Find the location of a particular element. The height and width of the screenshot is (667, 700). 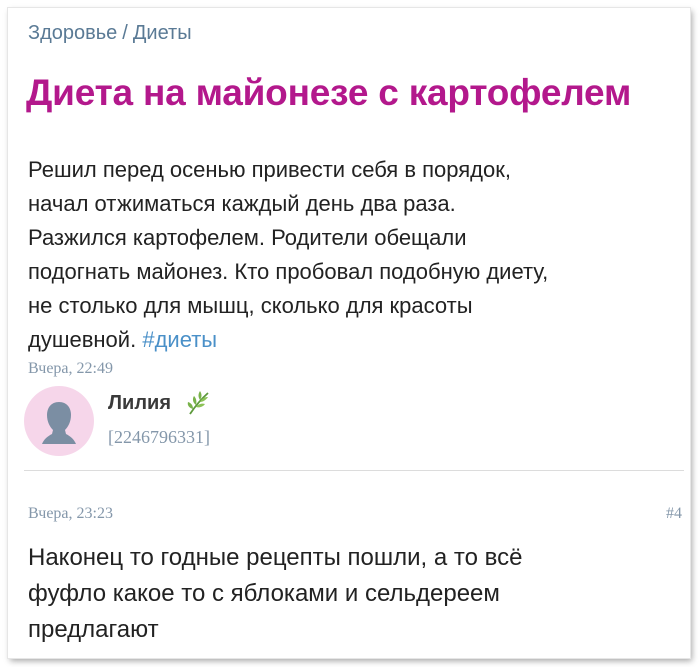

user-silhouette-icon is located at coordinates (59, 423).